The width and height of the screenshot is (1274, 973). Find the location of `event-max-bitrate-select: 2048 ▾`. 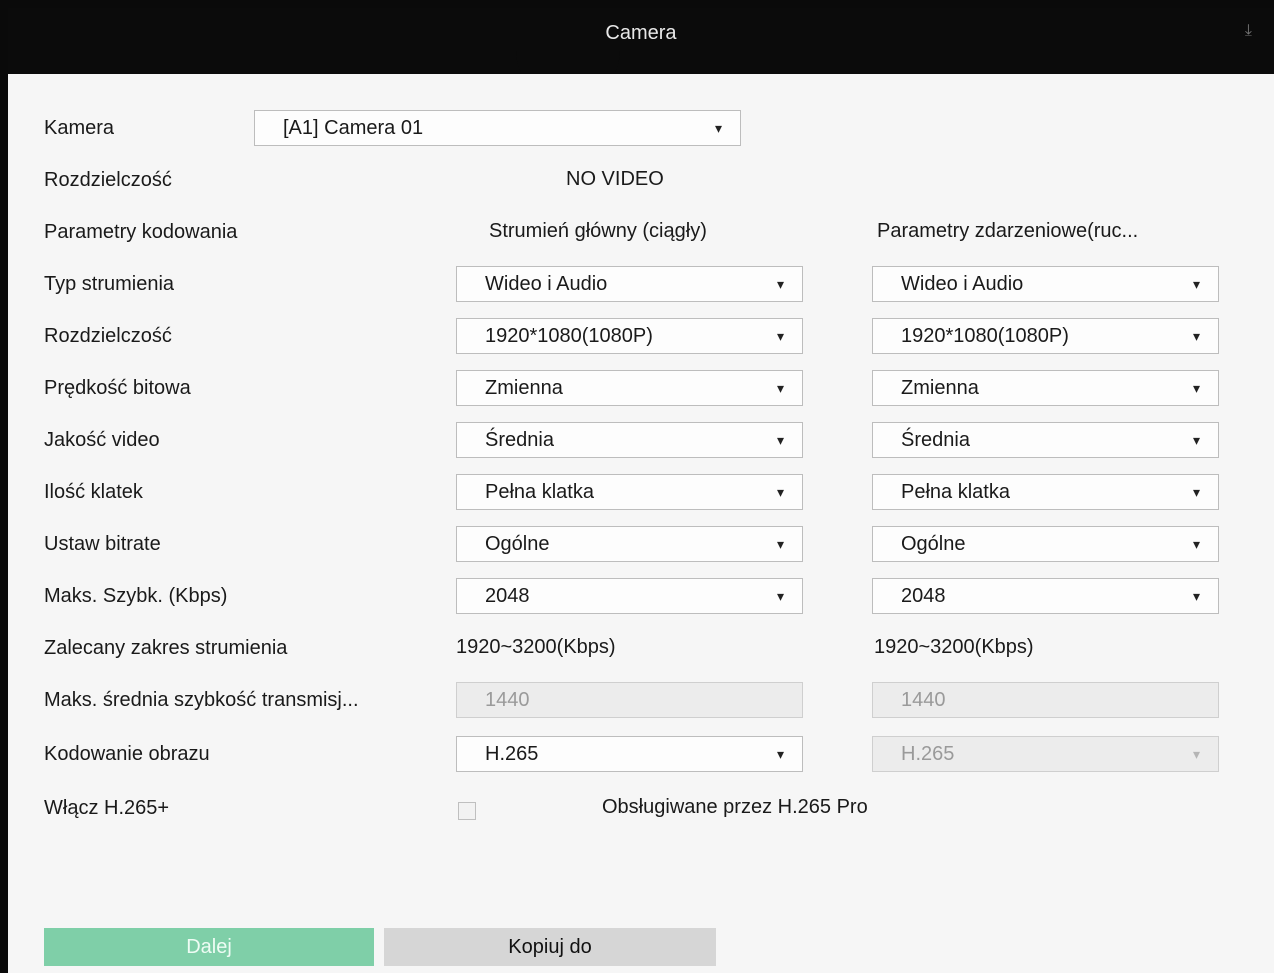

event-max-bitrate-select: 2048 ▾ is located at coordinates (1045, 596).